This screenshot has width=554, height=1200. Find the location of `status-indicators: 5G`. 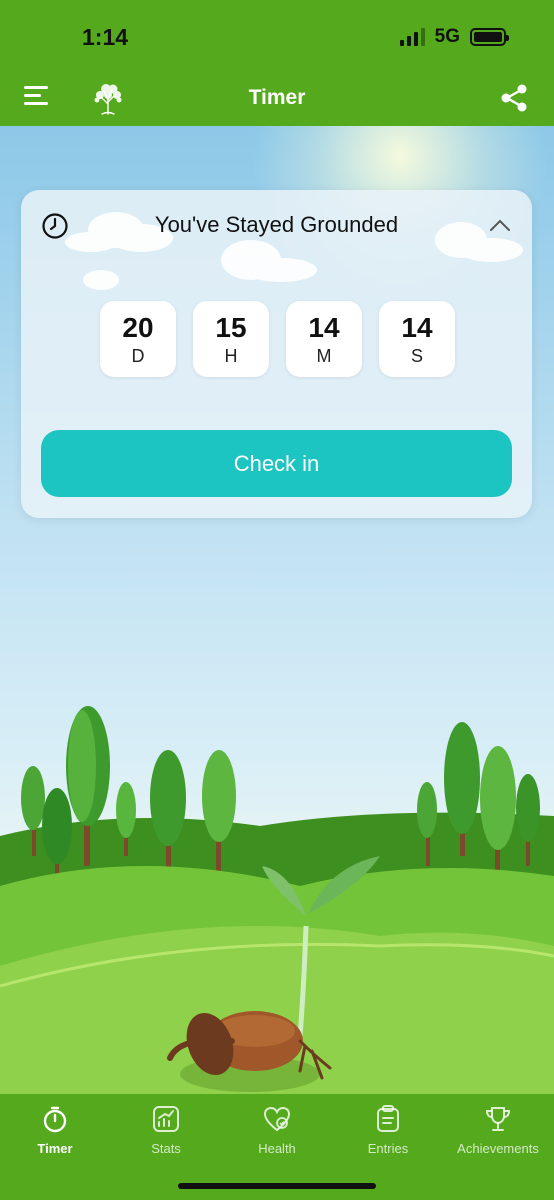

status-indicators: 5G is located at coordinates (454, 37).